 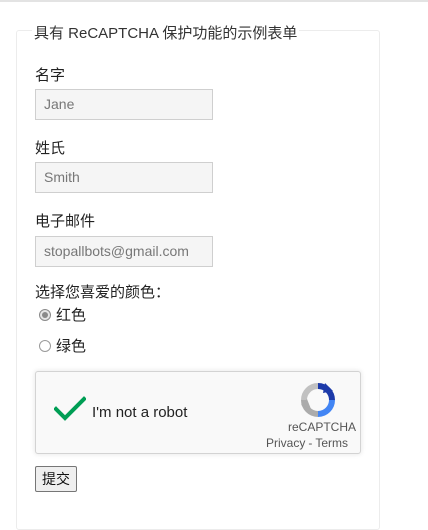 I want to click on captcha-label: I'm not a robot, so click(x=140, y=412).